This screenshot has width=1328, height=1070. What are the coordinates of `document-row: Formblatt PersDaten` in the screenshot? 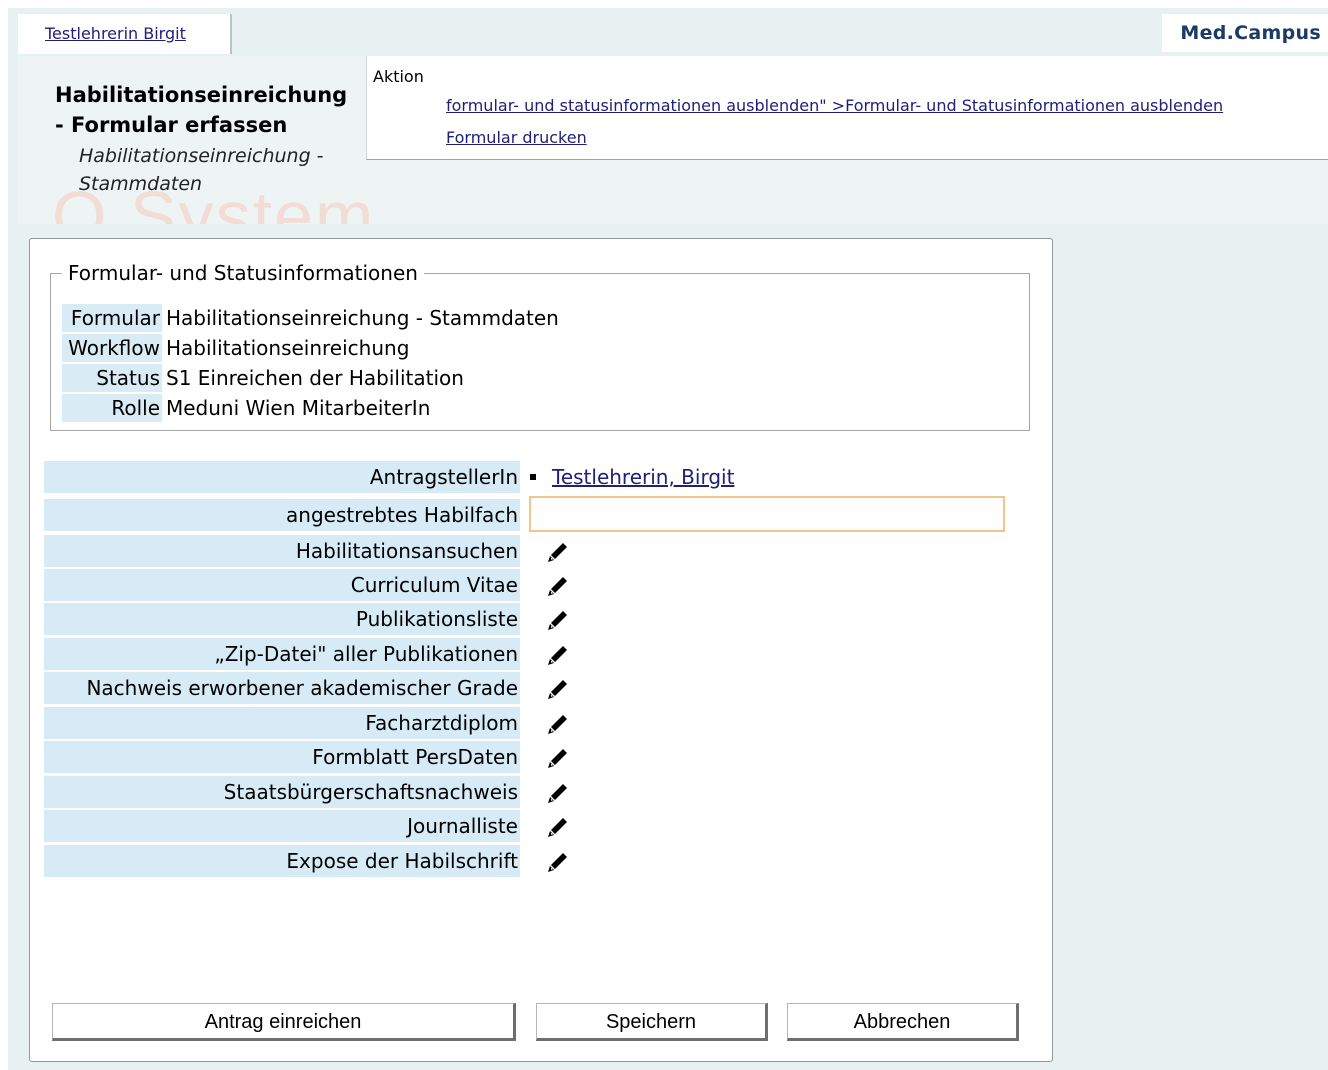 It's located at (534, 757).